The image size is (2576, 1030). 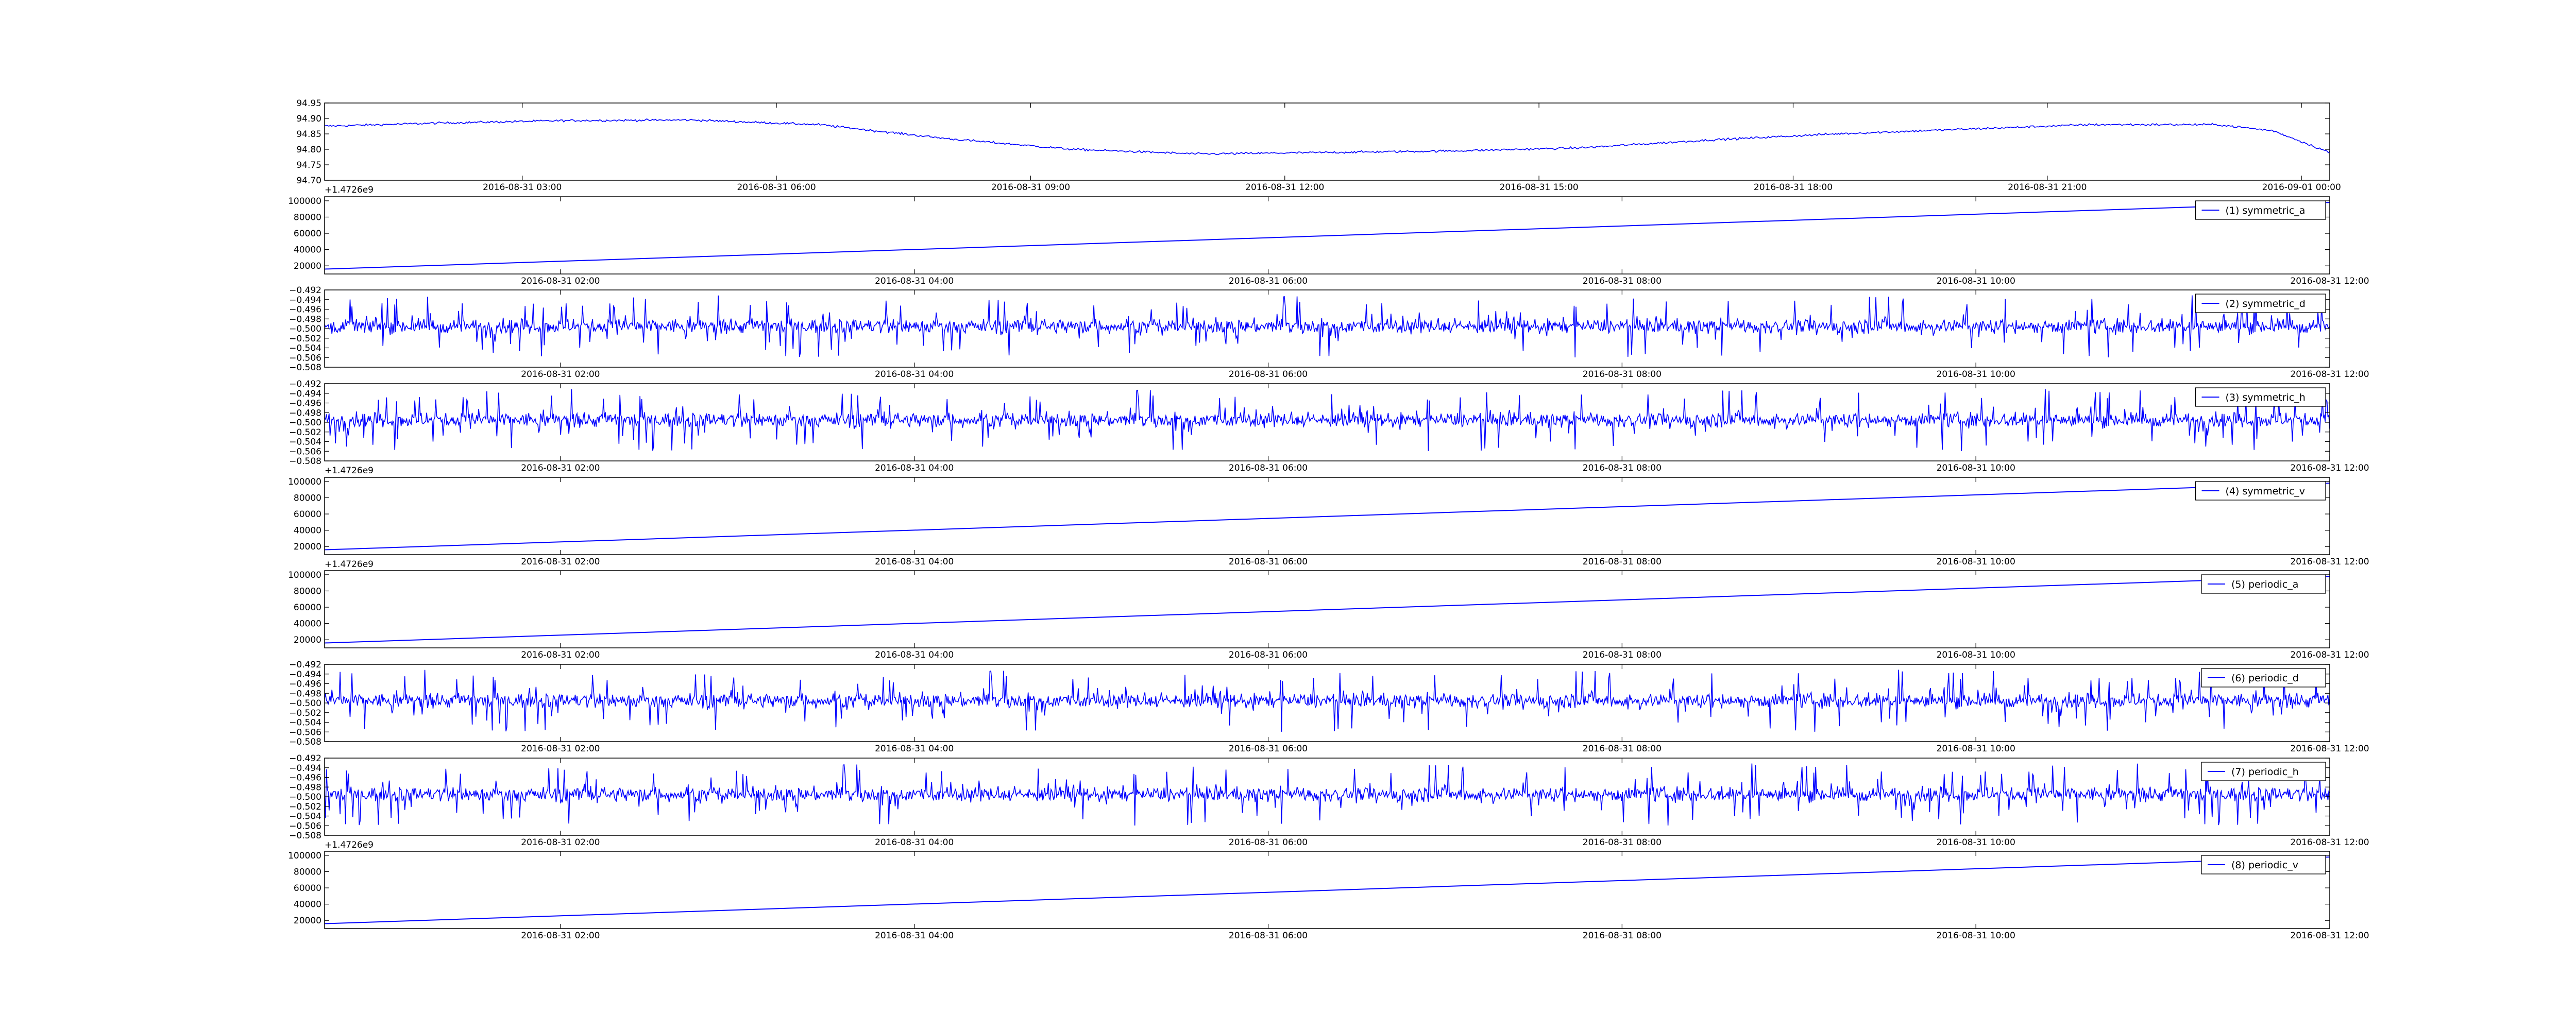 What do you see at coordinates (1539, 188) in the screenshot?
I see `x-tick-label: 2016-08-31 15:00` at bounding box center [1539, 188].